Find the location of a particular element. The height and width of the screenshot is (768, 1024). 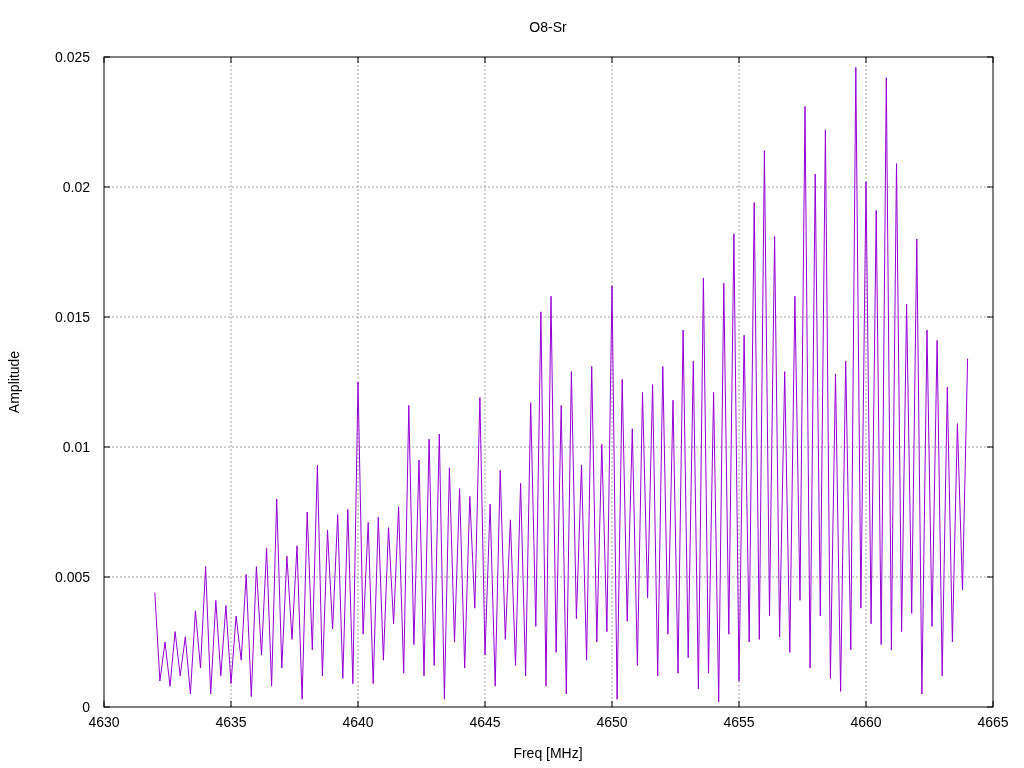

tick-label: 4655 is located at coordinates (739, 722).